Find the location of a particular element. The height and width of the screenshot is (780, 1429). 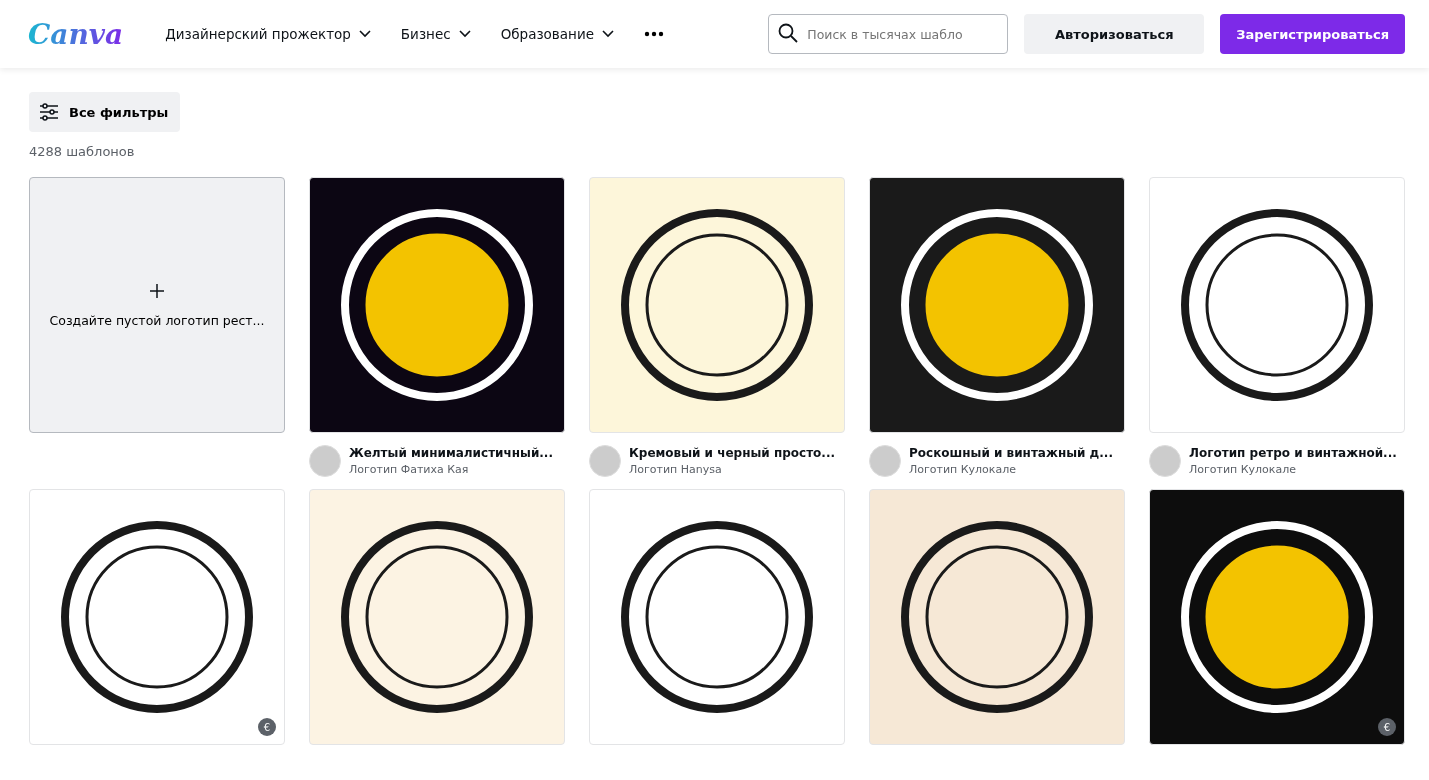

nav-menu: Дизайнерский прожектор is located at coordinates (268, 34).